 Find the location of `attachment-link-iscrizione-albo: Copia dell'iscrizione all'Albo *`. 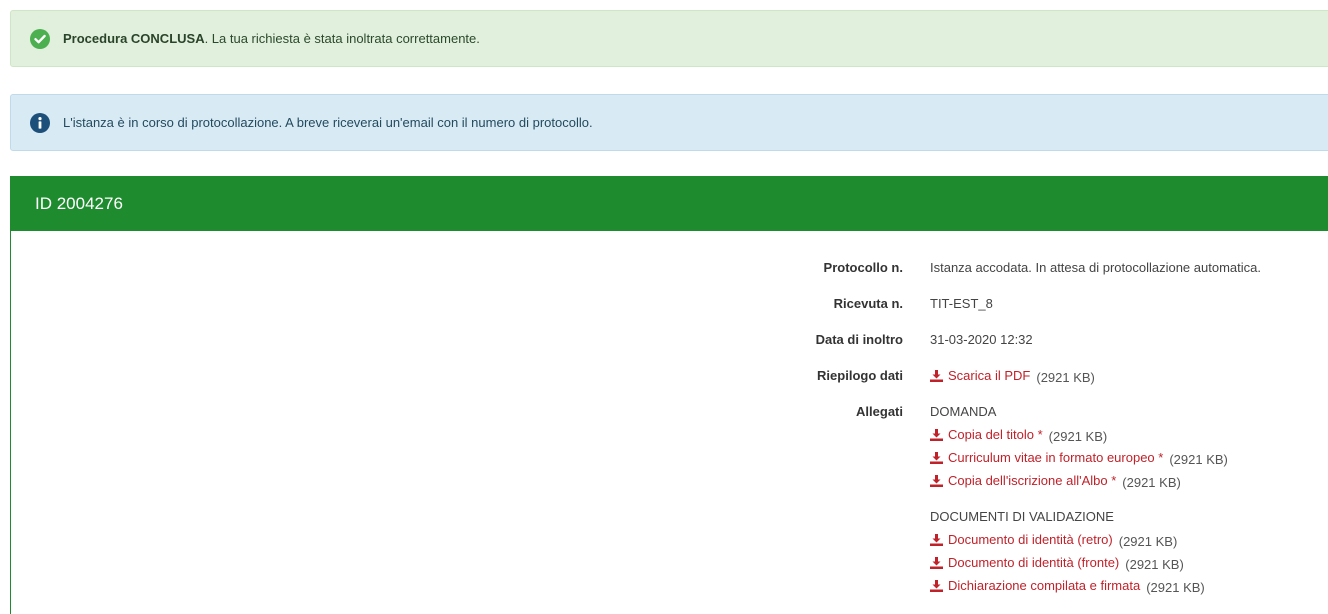

attachment-link-iscrizione-albo: Copia dell'iscrizione all'Albo * is located at coordinates (1023, 480).